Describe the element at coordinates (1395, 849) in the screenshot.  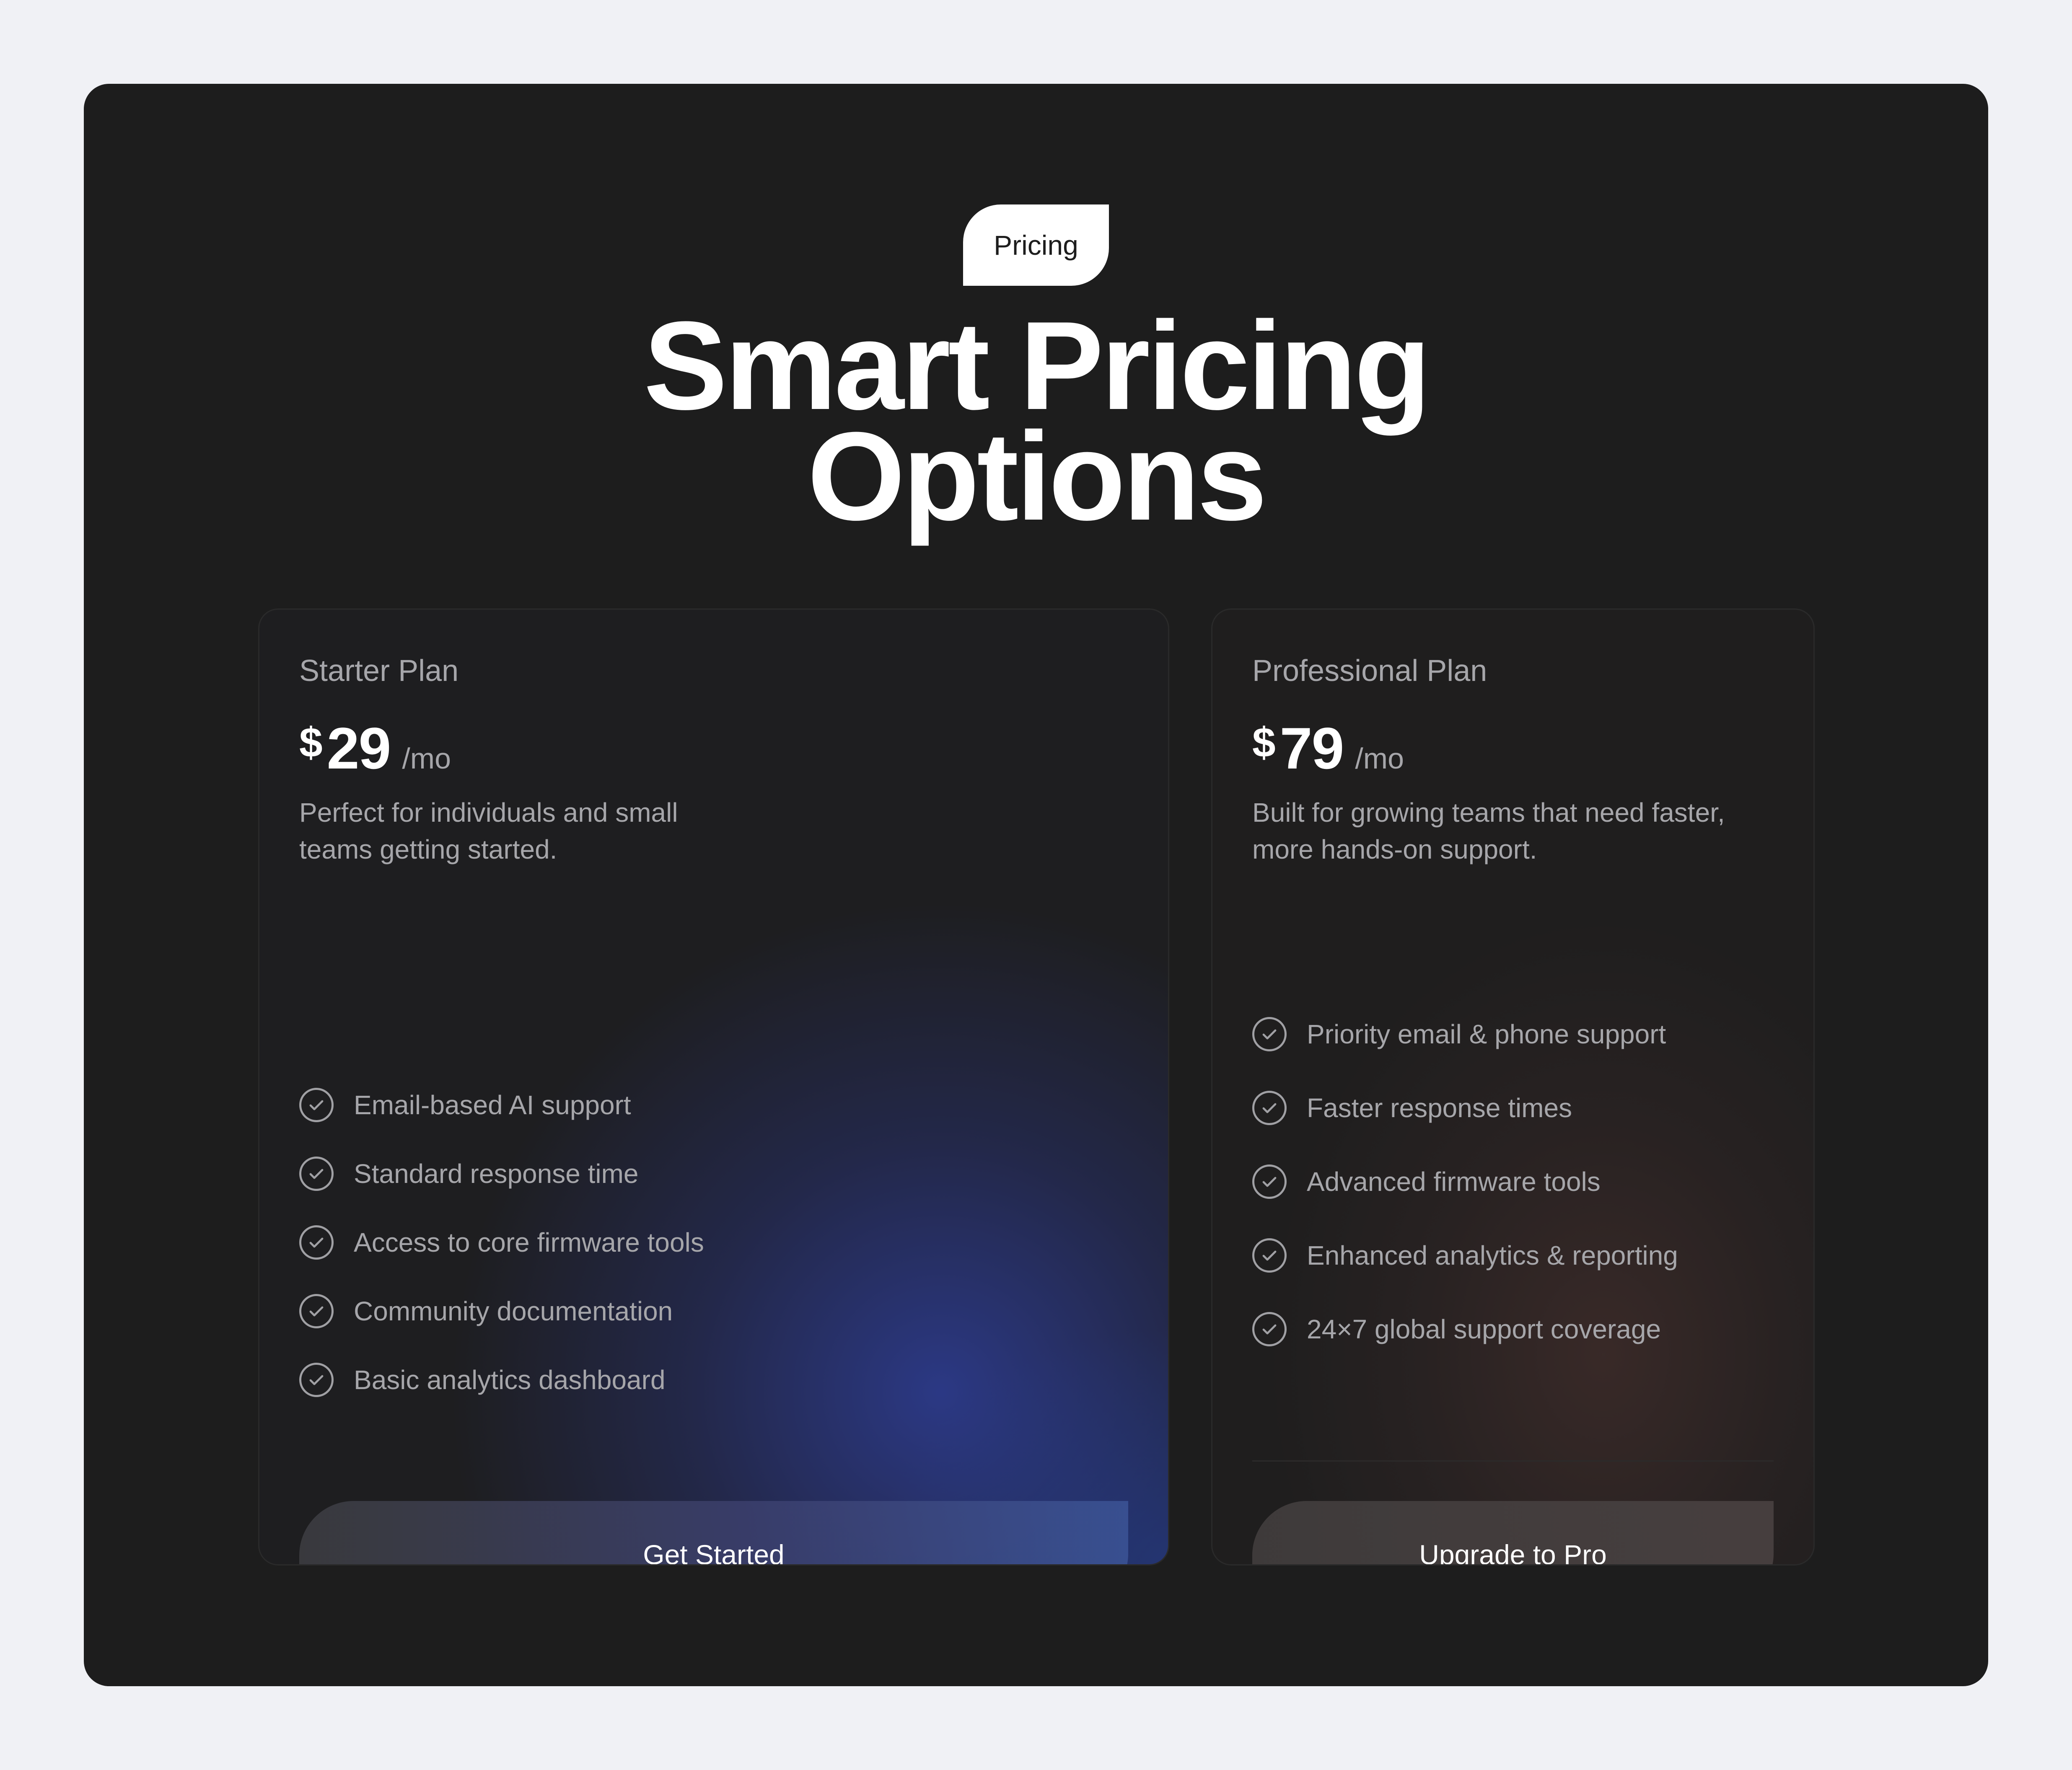
I see `plan-description-line: more hands-on support.` at that location.